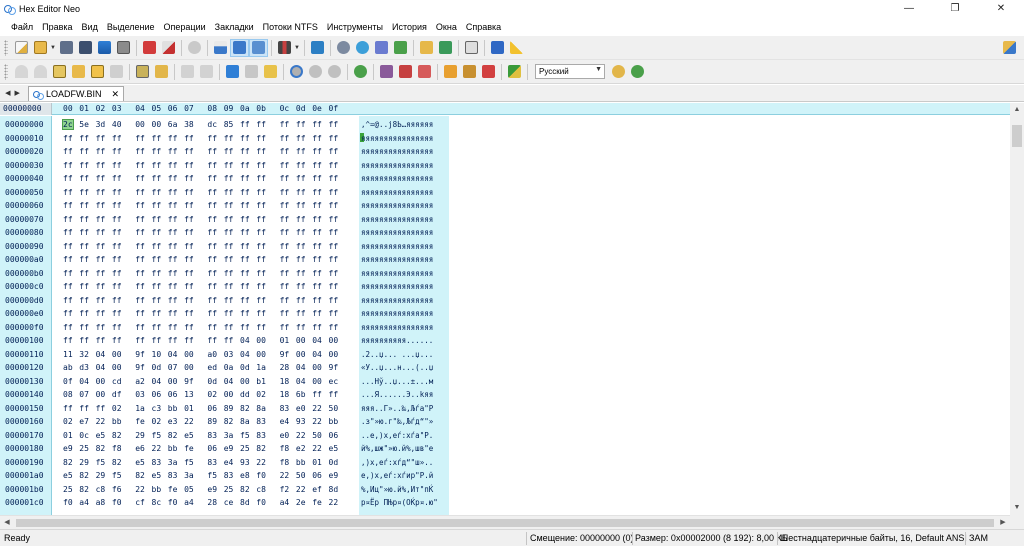 The image size is (1024, 546). I want to click on hex-byte: 0a, so click(229, 367).